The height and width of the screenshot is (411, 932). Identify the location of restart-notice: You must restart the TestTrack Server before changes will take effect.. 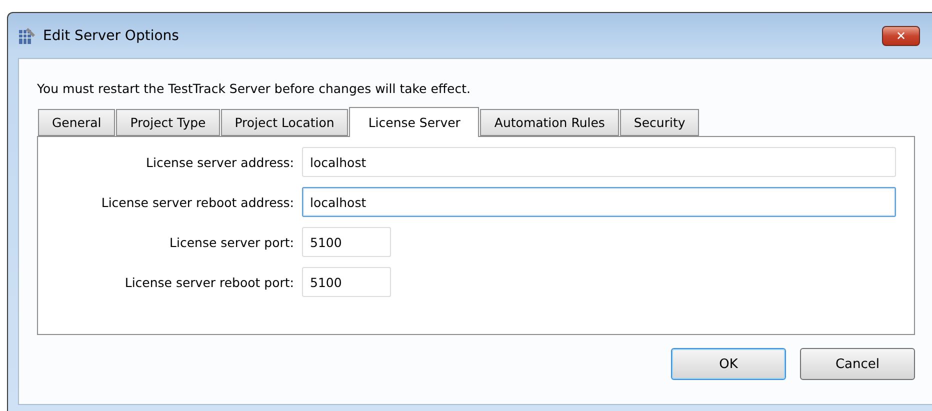
(253, 88).